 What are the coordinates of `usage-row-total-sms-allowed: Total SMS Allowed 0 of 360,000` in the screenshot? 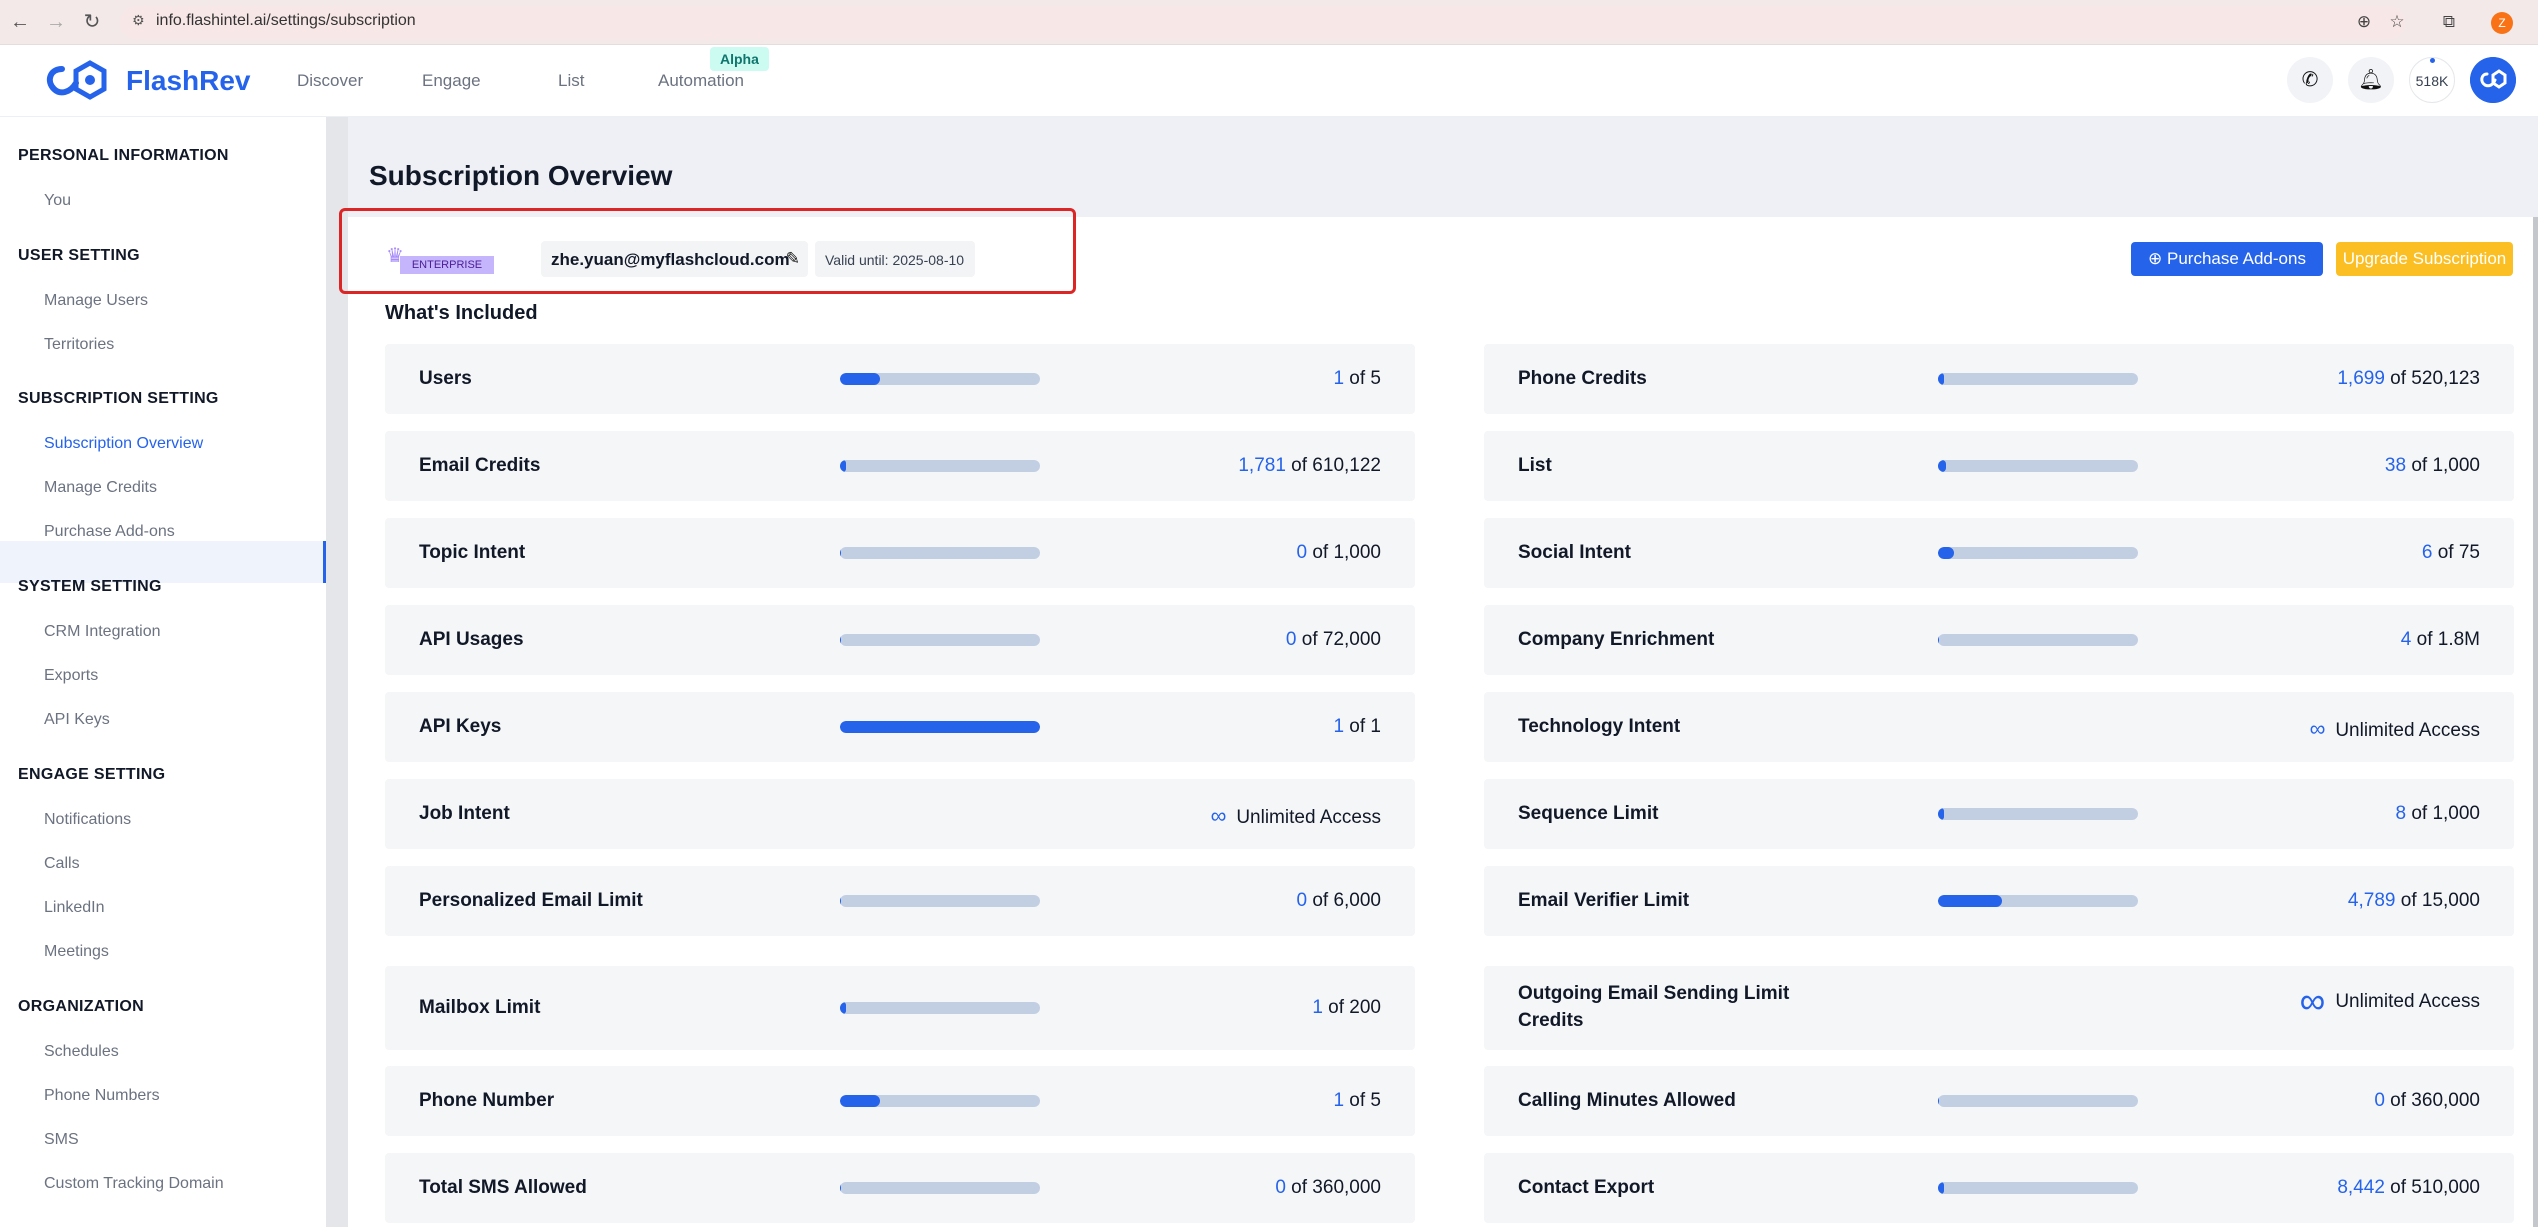 It's located at (900, 1188).